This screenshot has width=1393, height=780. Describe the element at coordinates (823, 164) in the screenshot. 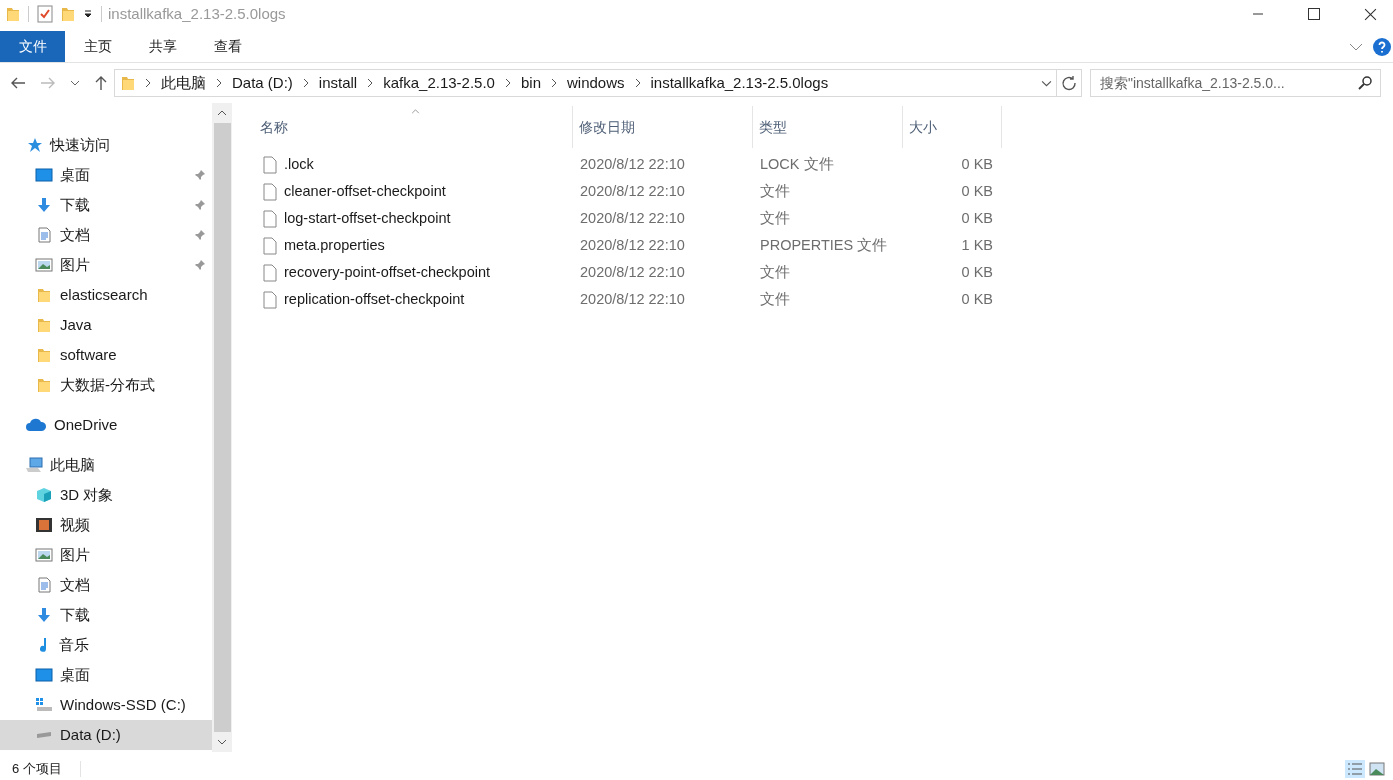

I see `file-row: .lock 2020/8/12 22:10 LOCK 文件 0 KB` at that location.